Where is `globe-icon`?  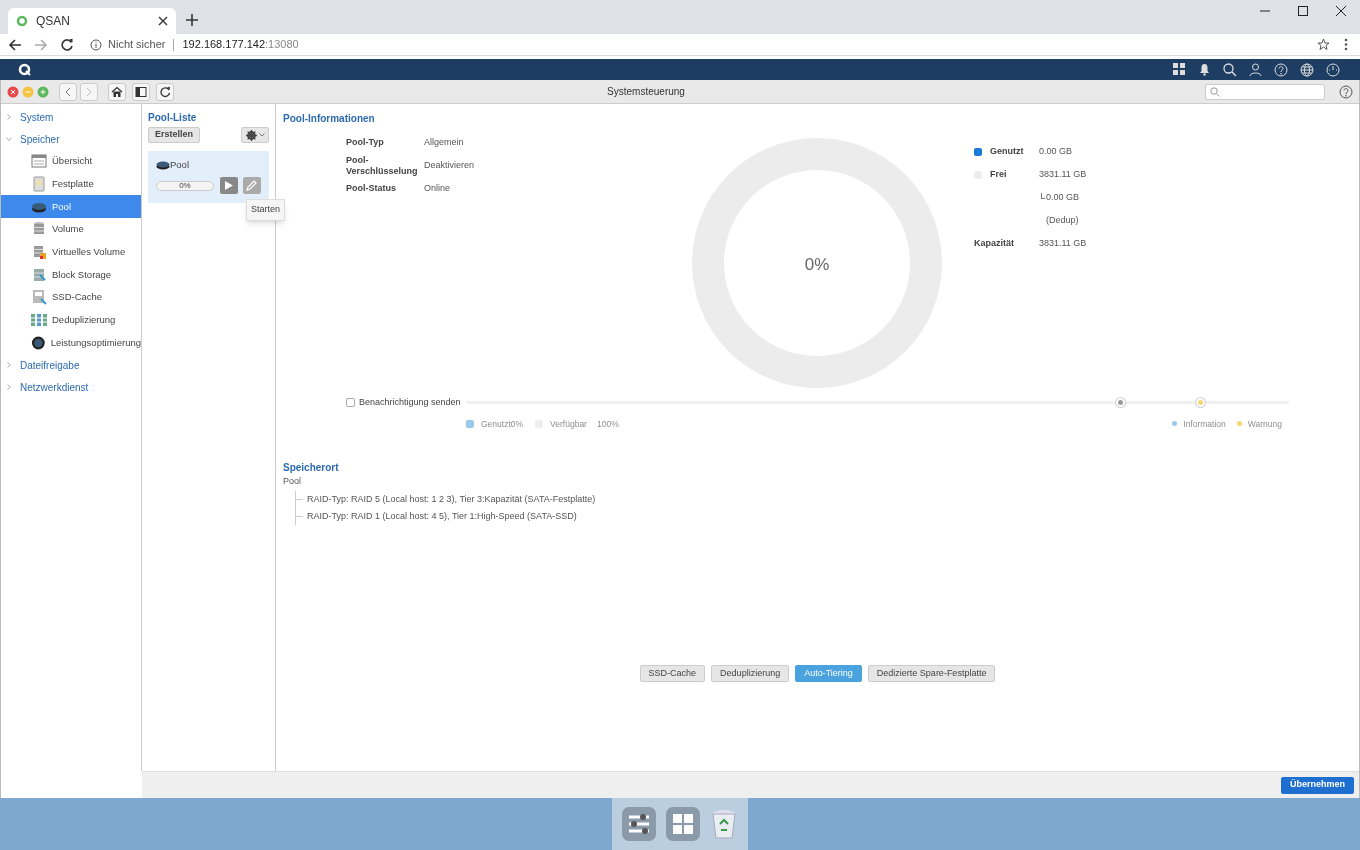
globe-icon is located at coordinates (1307, 69).